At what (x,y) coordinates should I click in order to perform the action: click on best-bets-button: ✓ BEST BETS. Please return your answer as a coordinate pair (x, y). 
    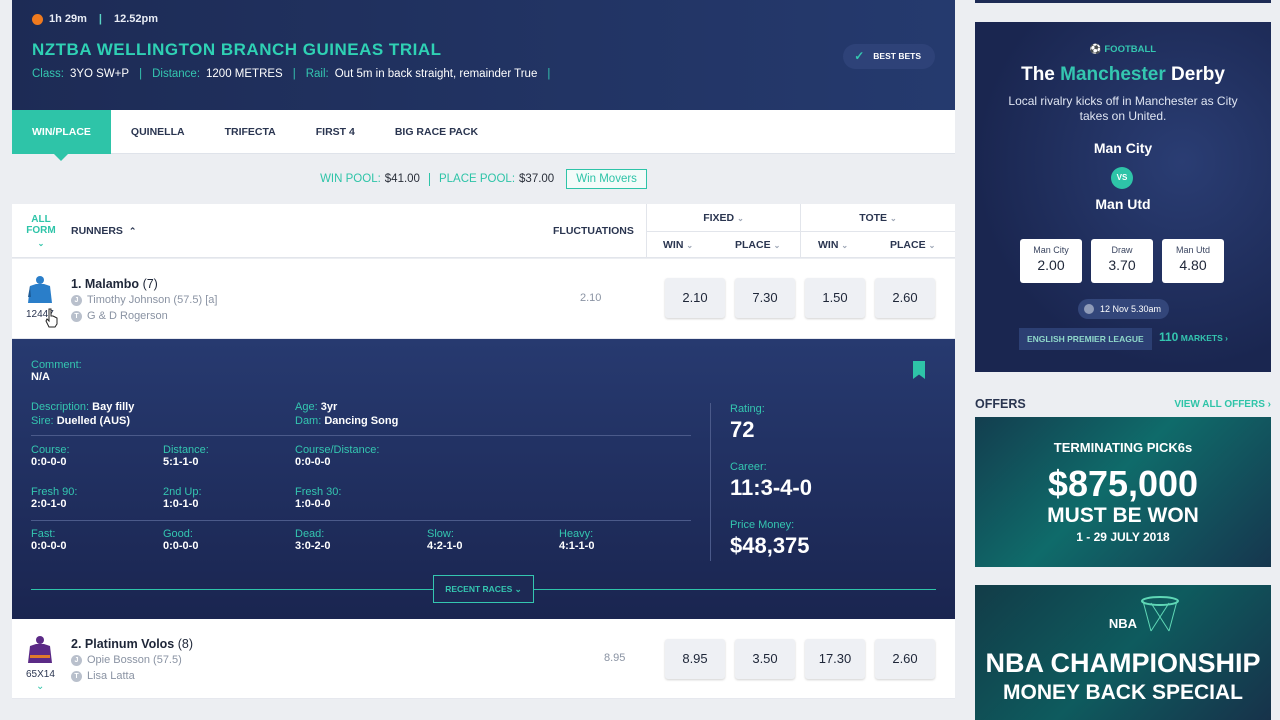
    Looking at the image, I should click on (889, 56).